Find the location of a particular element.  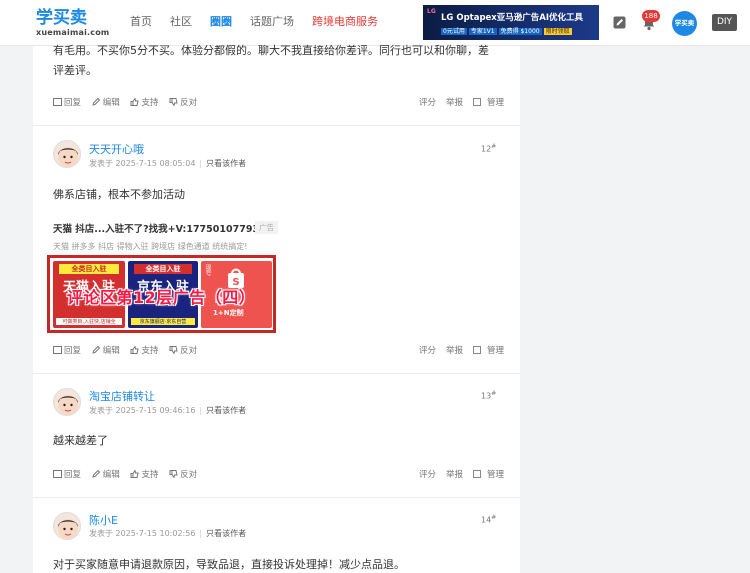

nav-community: 社区 is located at coordinates (181, 23).